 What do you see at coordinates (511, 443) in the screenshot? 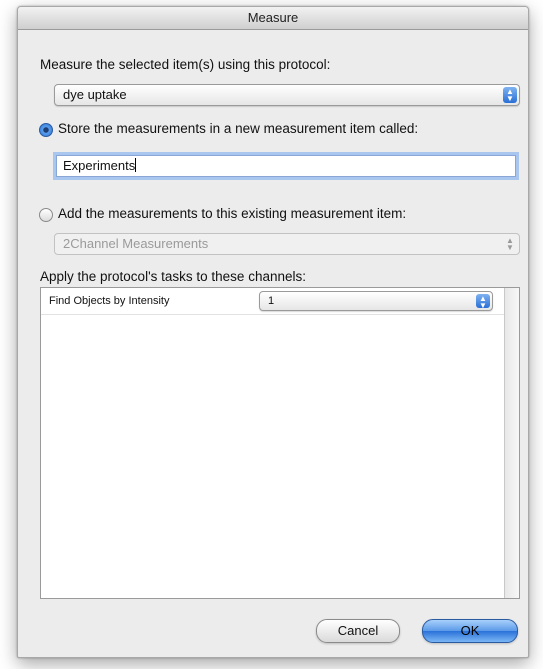
I see `table-scrollbar` at bounding box center [511, 443].